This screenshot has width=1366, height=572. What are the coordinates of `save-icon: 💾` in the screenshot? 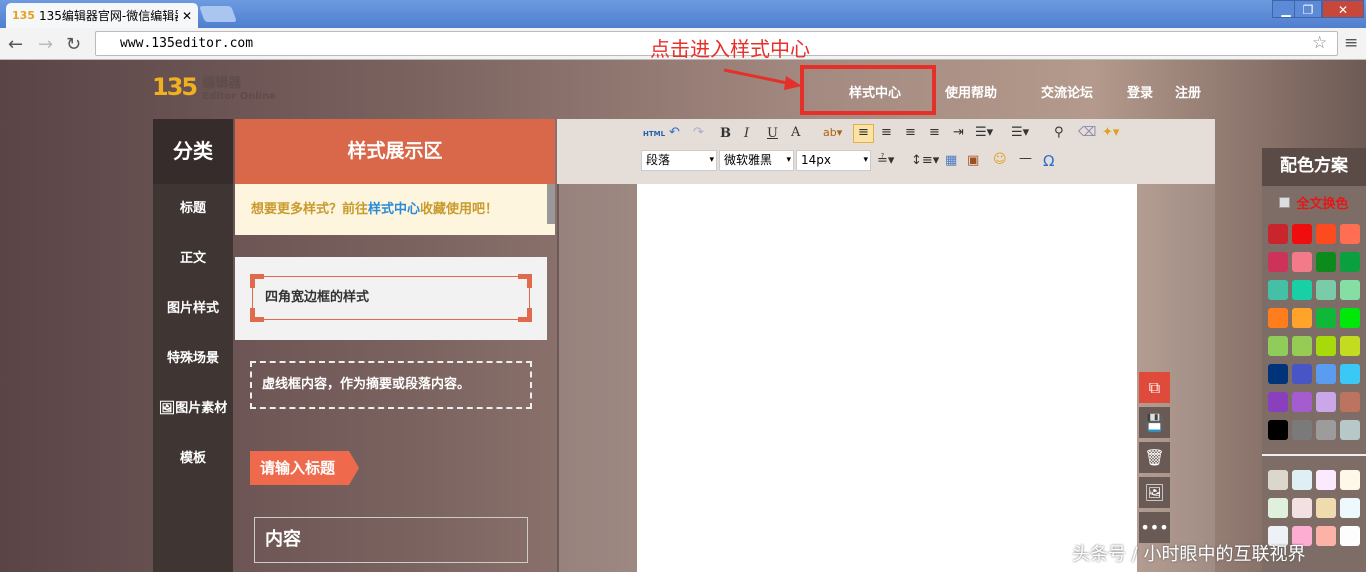 It's located at (1154, 422).